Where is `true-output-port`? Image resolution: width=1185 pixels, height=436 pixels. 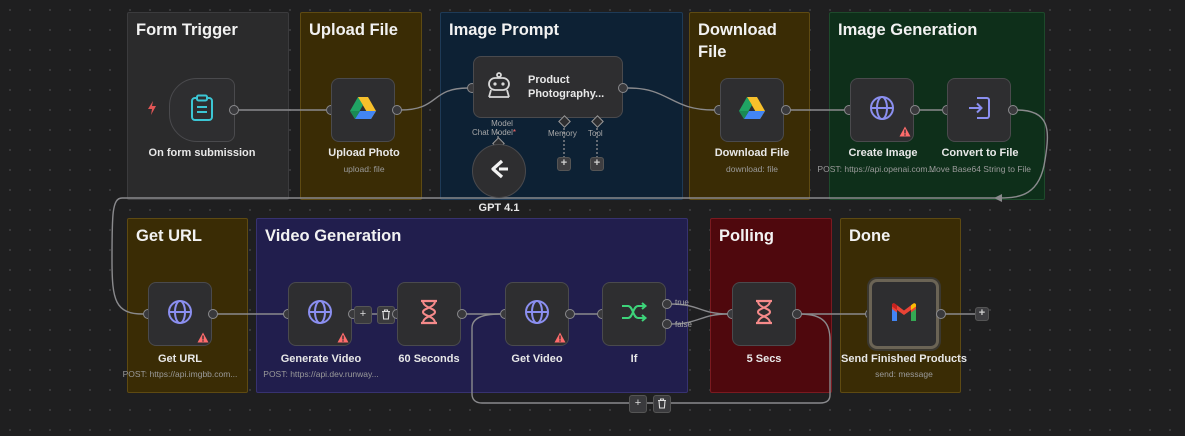 true-output-port is located at coordinates (667, 304).